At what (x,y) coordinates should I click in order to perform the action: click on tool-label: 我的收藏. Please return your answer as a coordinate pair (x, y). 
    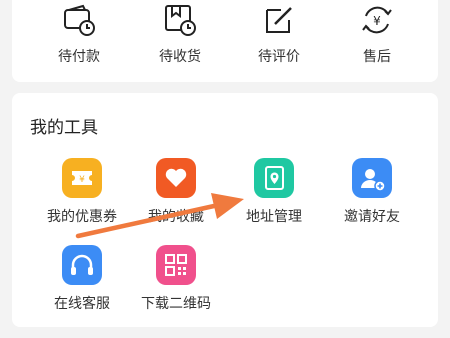
    Looking at the image, I should click on (176, 217).